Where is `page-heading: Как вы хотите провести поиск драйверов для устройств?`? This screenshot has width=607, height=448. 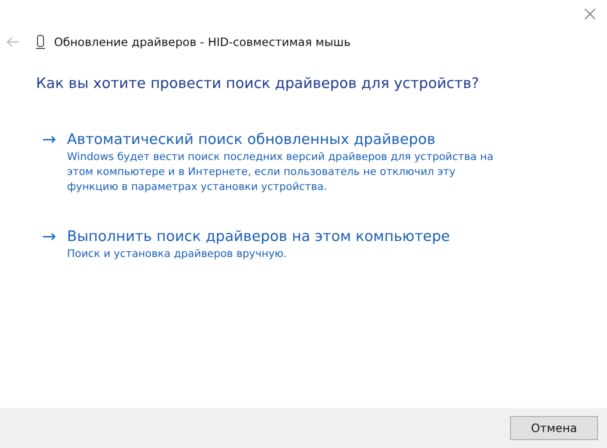
page-heading: Как вы хотите провести поиск драйверов для устройств? is located at coordinates (258, 84).